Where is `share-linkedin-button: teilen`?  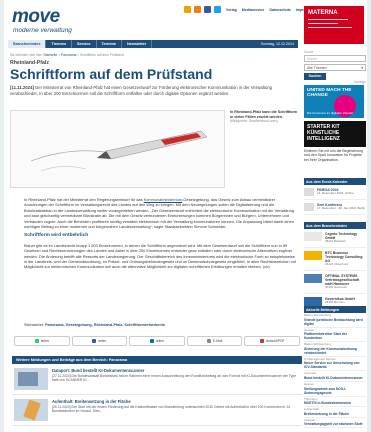 share-linkedin-button: teilen is located at coordinates (157, 341).